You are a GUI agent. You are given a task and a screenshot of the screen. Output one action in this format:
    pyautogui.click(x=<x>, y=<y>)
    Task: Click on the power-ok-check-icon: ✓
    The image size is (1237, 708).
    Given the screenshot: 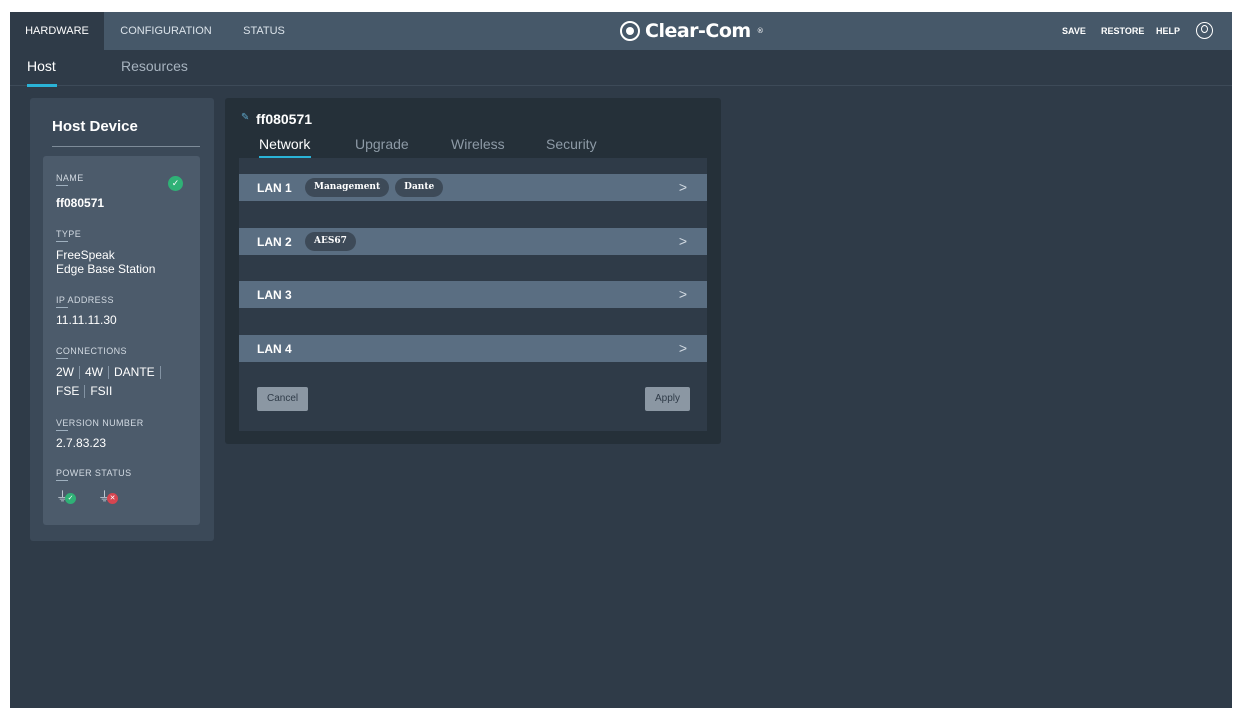 What is the action you would take?
    pyautogui.click(x=70, y=498)
    